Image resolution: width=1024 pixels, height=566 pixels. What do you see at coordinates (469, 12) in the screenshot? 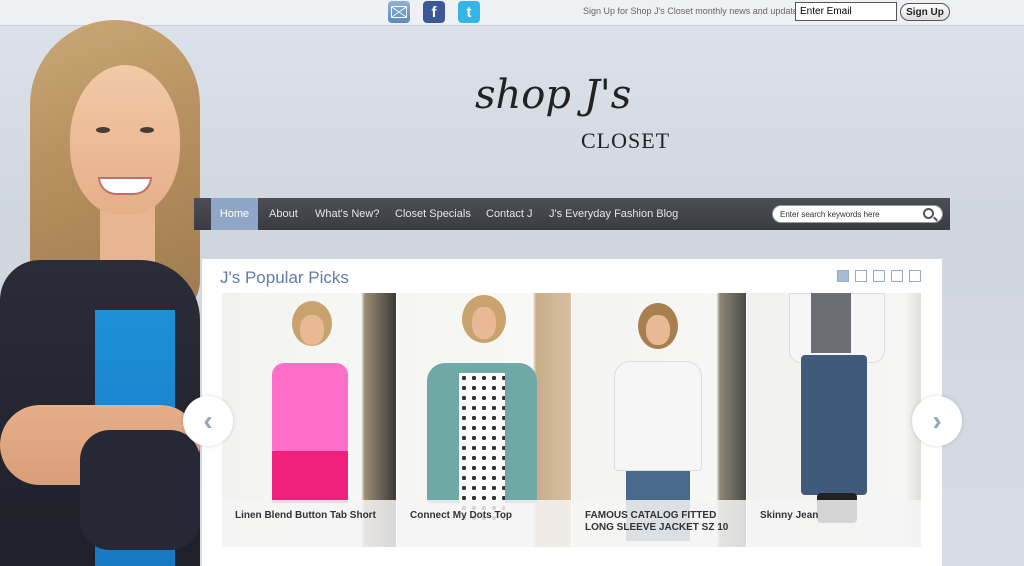
I see `twitter-icon: t` at bounding box center [469, 12].